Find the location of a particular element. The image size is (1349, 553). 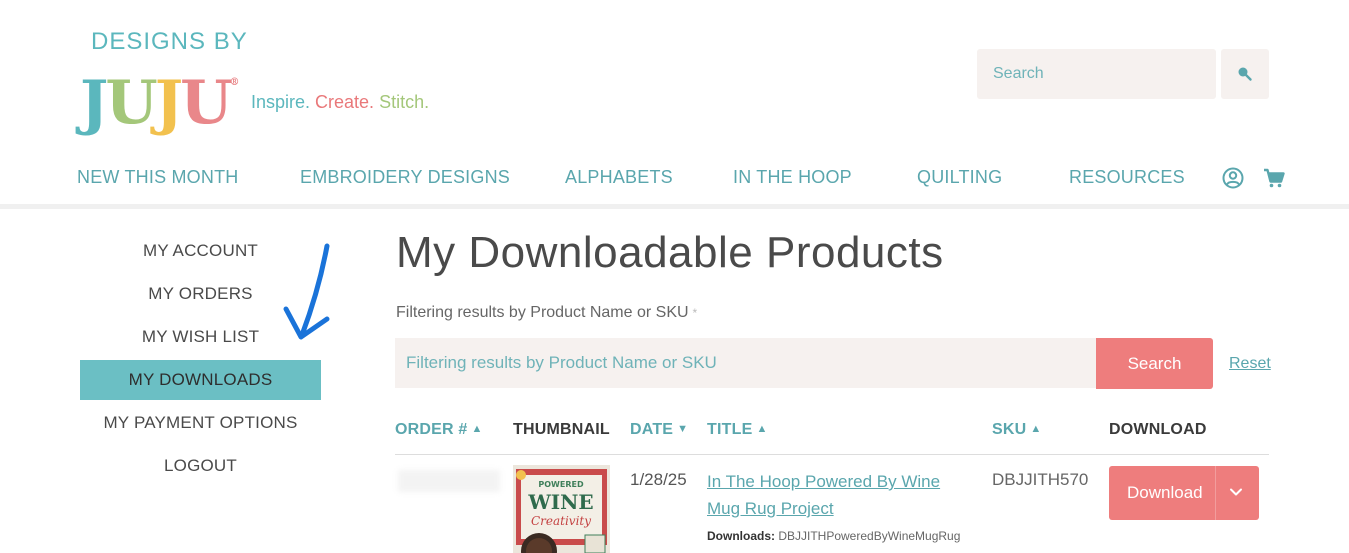

tagline-inspire: Inspire. is located at coordinates (281, 102).